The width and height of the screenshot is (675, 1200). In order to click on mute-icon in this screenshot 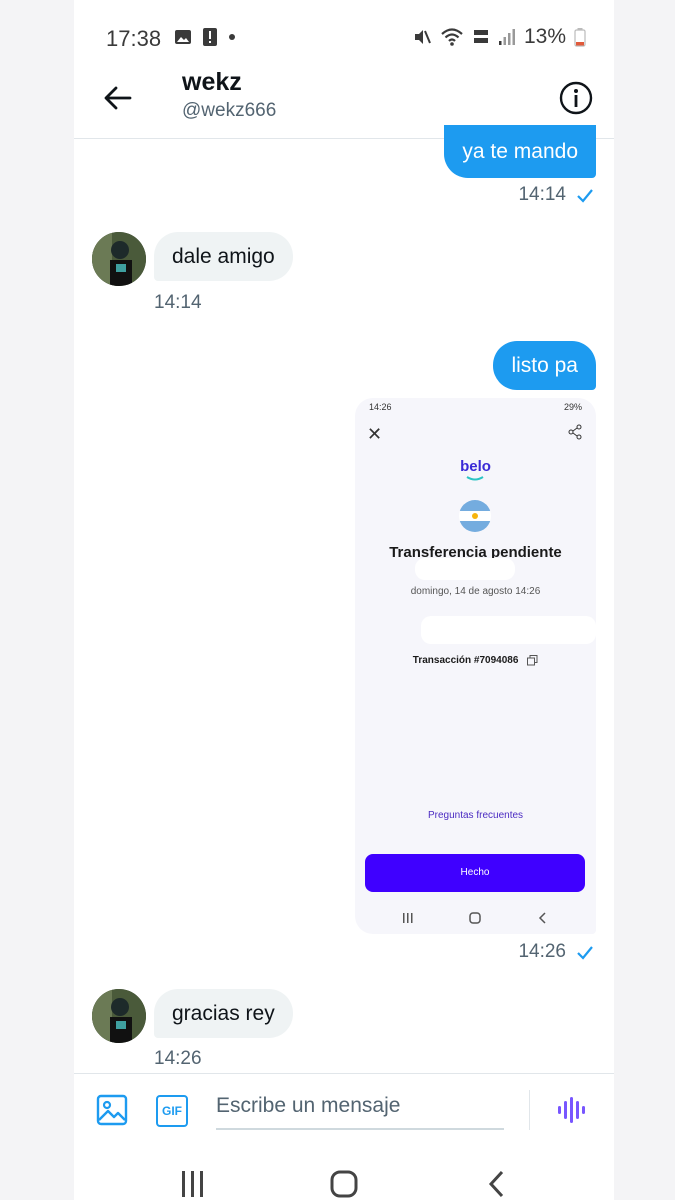, I will do `click(422, 37)`.